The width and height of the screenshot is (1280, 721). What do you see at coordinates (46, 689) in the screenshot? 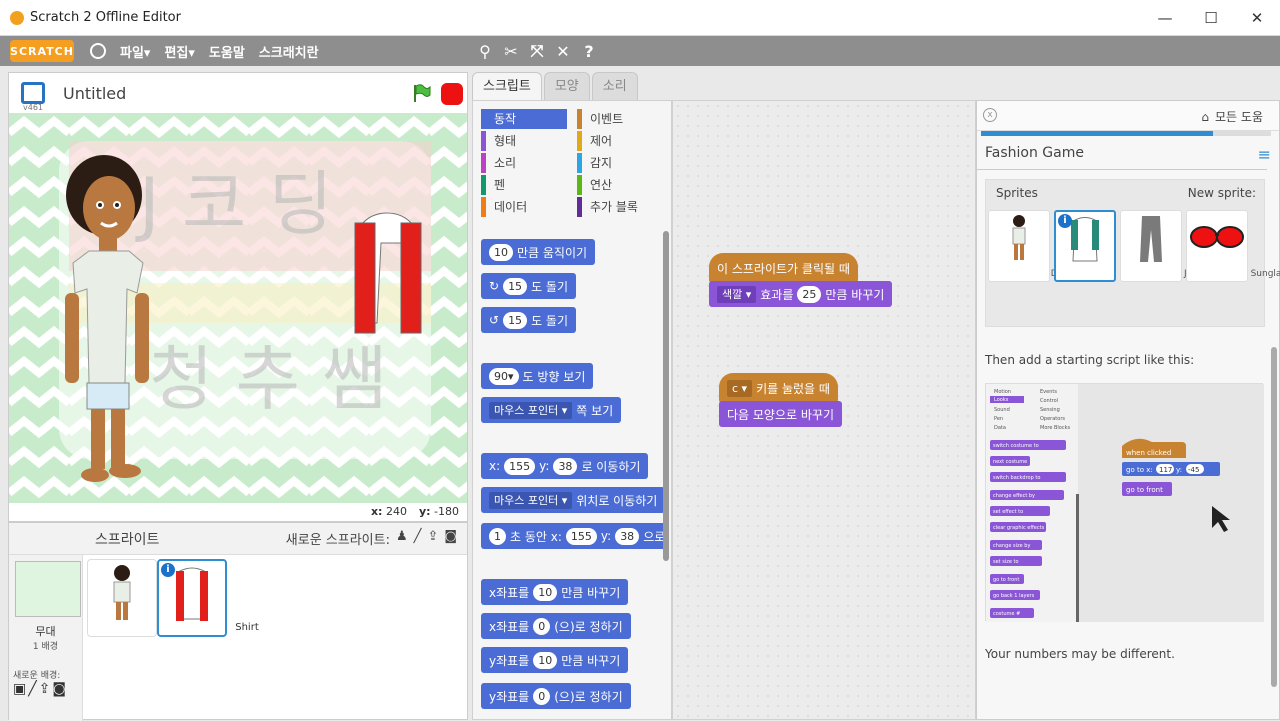
I see `backdrop-upload-icon: ⇪` at bounding box center [46, 689].